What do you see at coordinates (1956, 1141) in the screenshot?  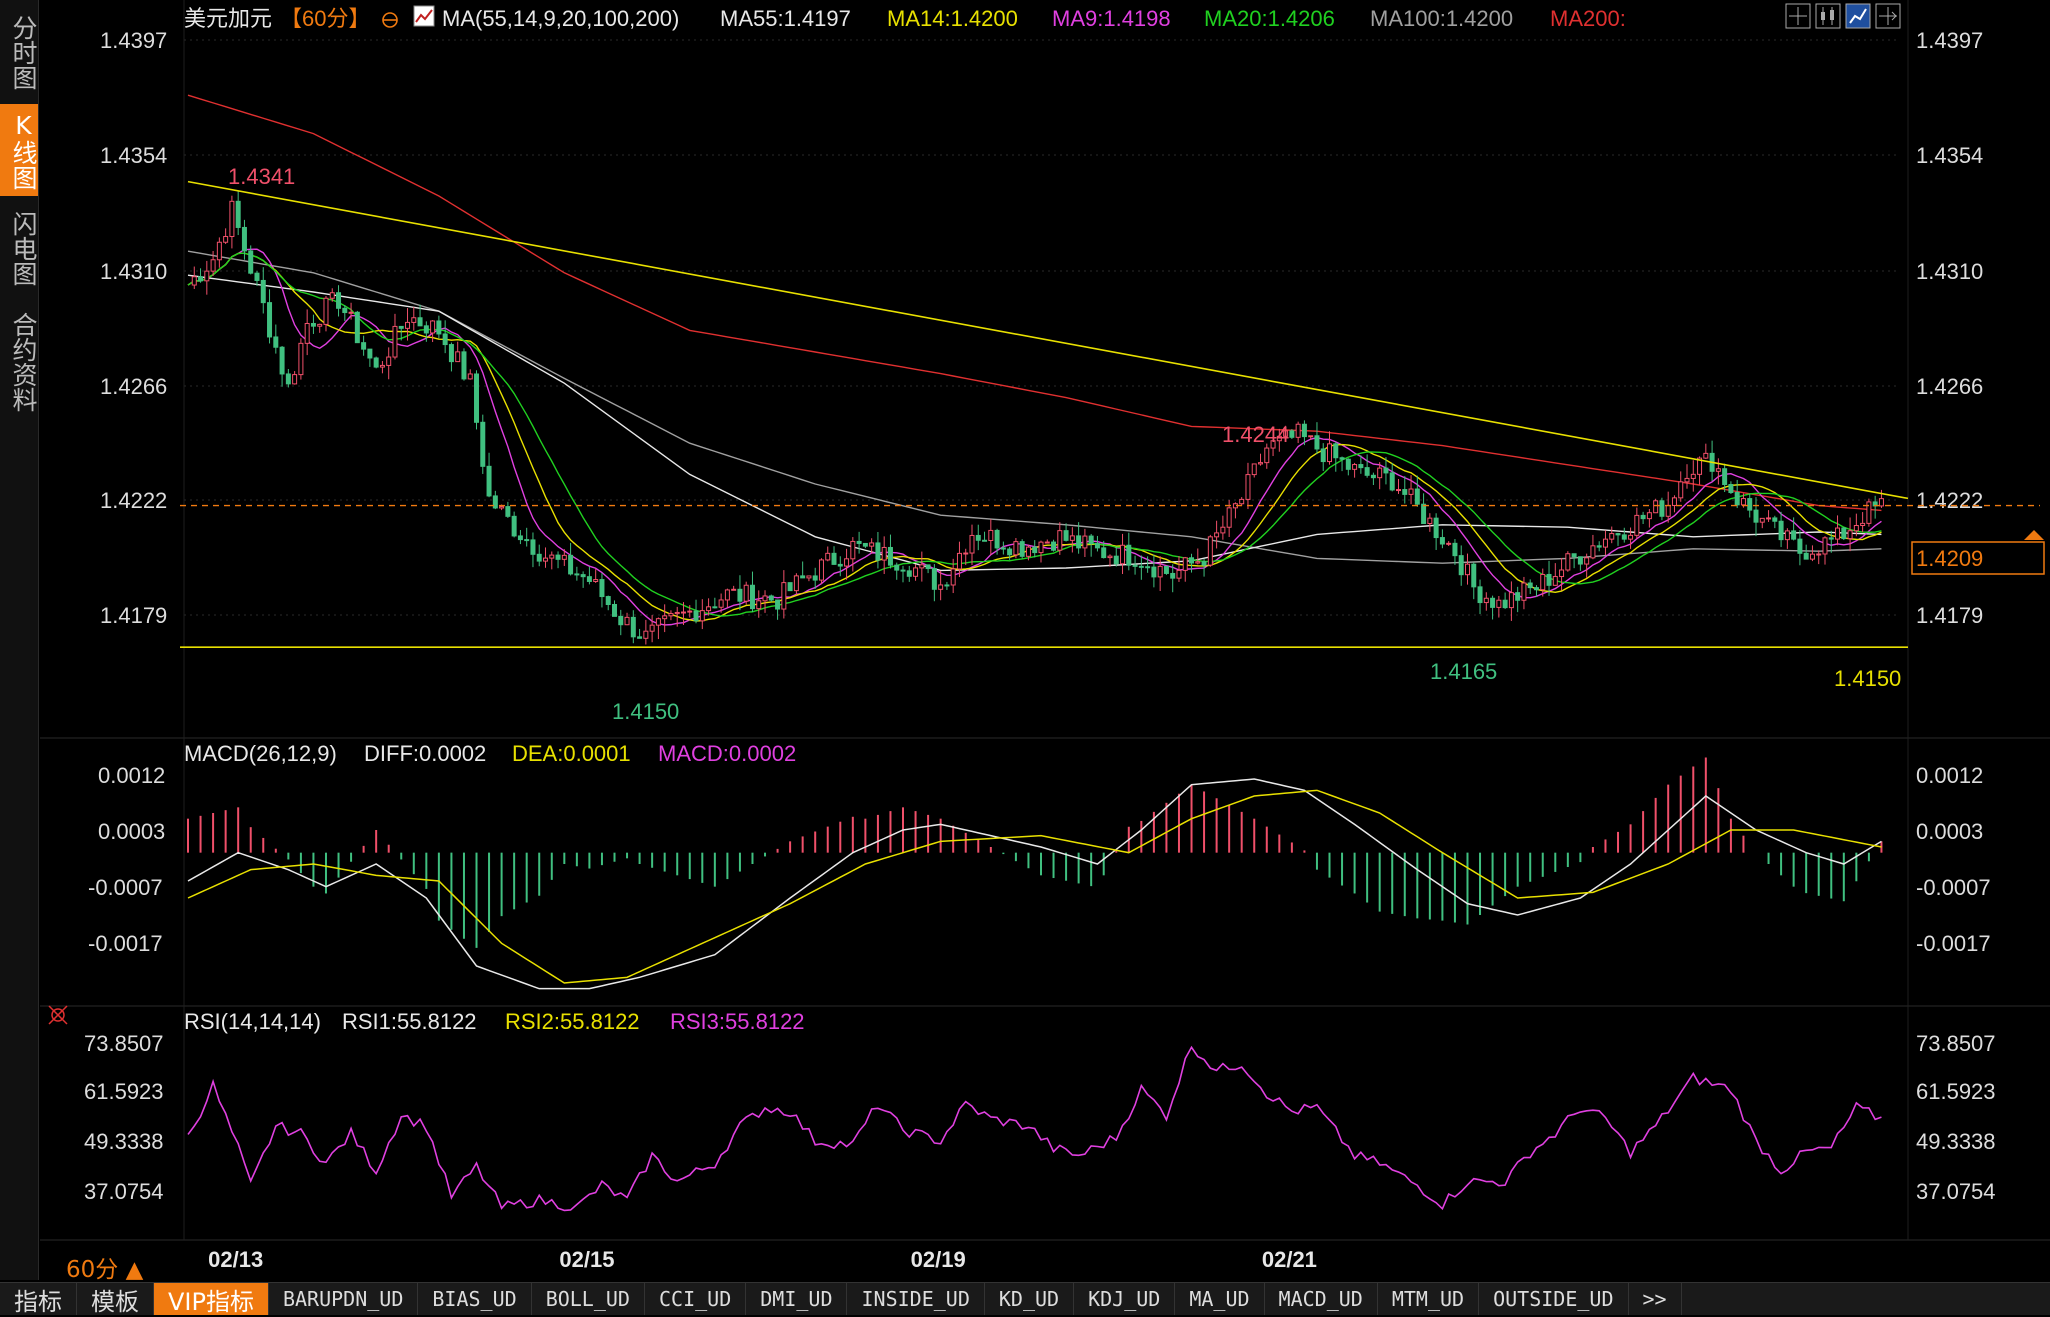 I see `y-tick: 49.3338` at bounding box center [1956, 1141].